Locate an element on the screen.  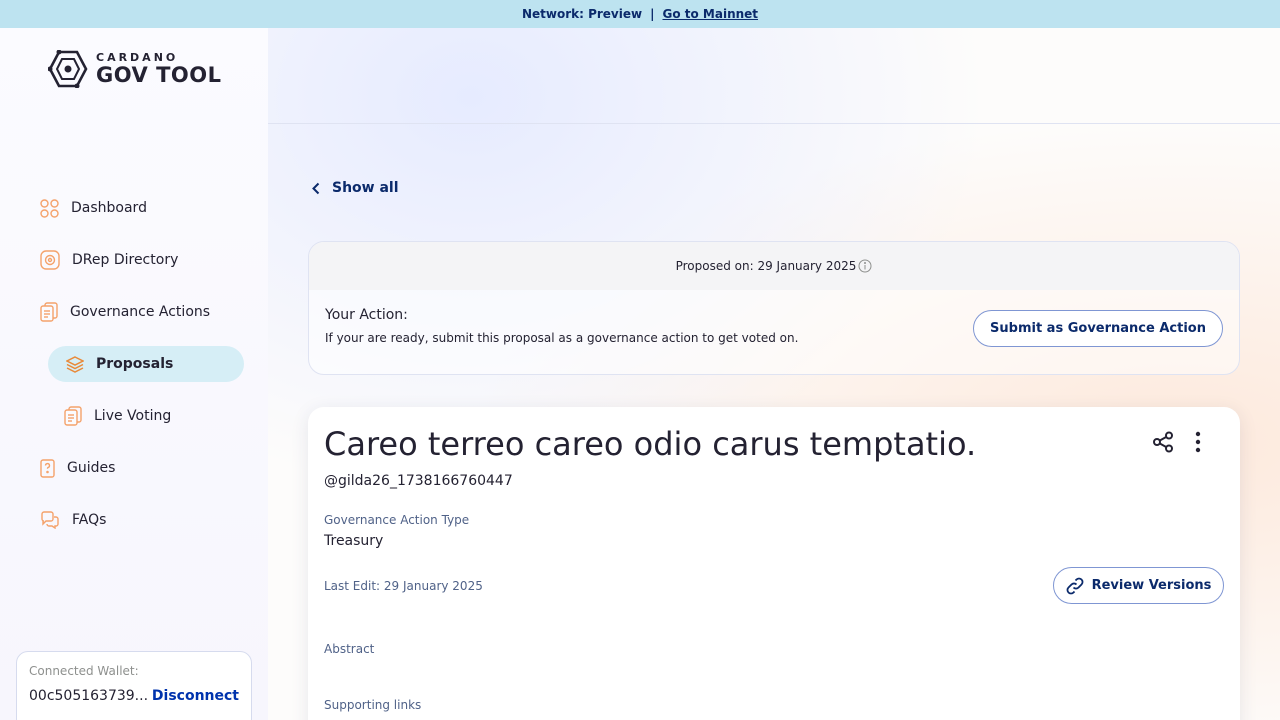
sidebar-item-live-voting: Live Voting is located at coordinates (145, 416).